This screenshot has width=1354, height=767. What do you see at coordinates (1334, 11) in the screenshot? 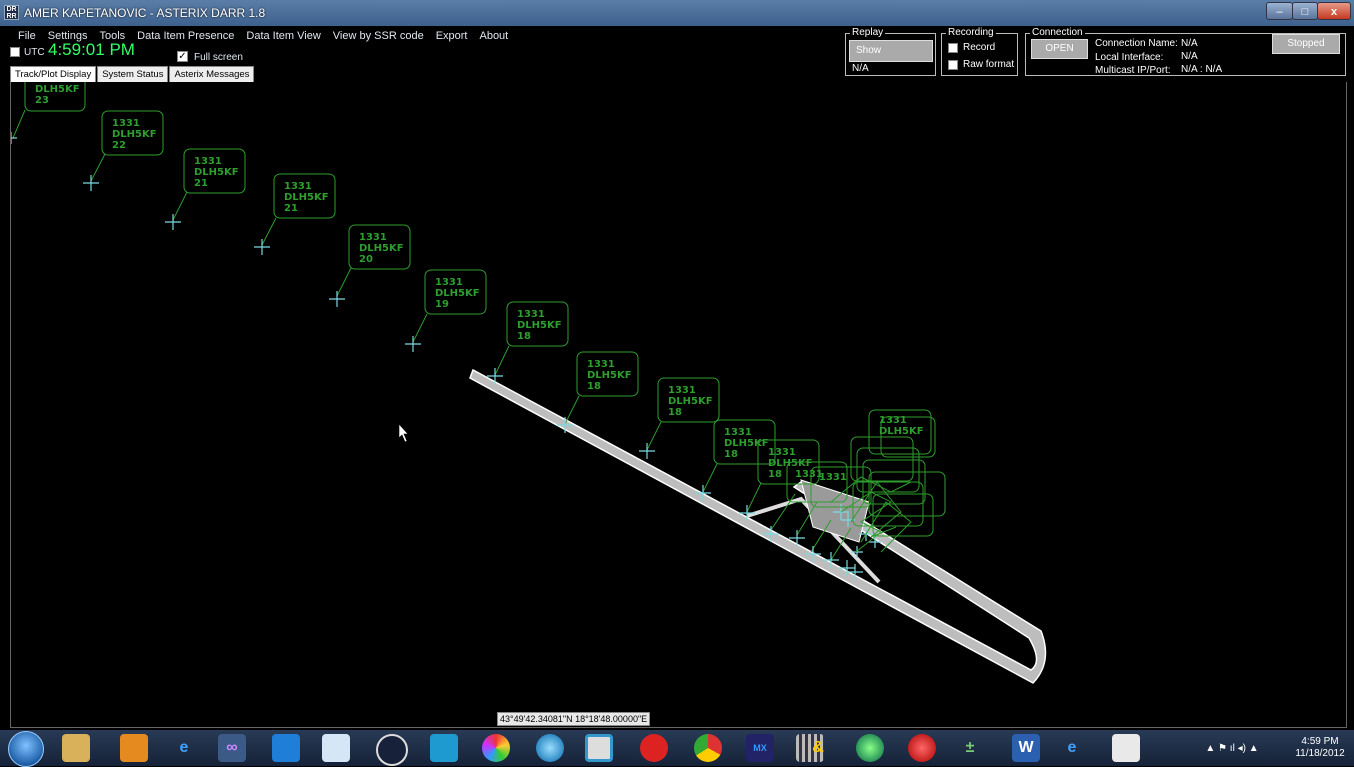
I see `close-button: x` at bounding box center [1334, 11].